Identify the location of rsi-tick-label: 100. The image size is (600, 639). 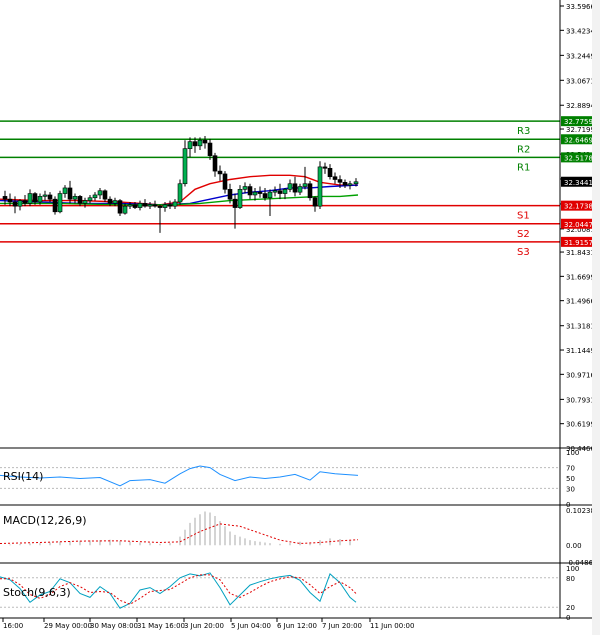
(572, 453).